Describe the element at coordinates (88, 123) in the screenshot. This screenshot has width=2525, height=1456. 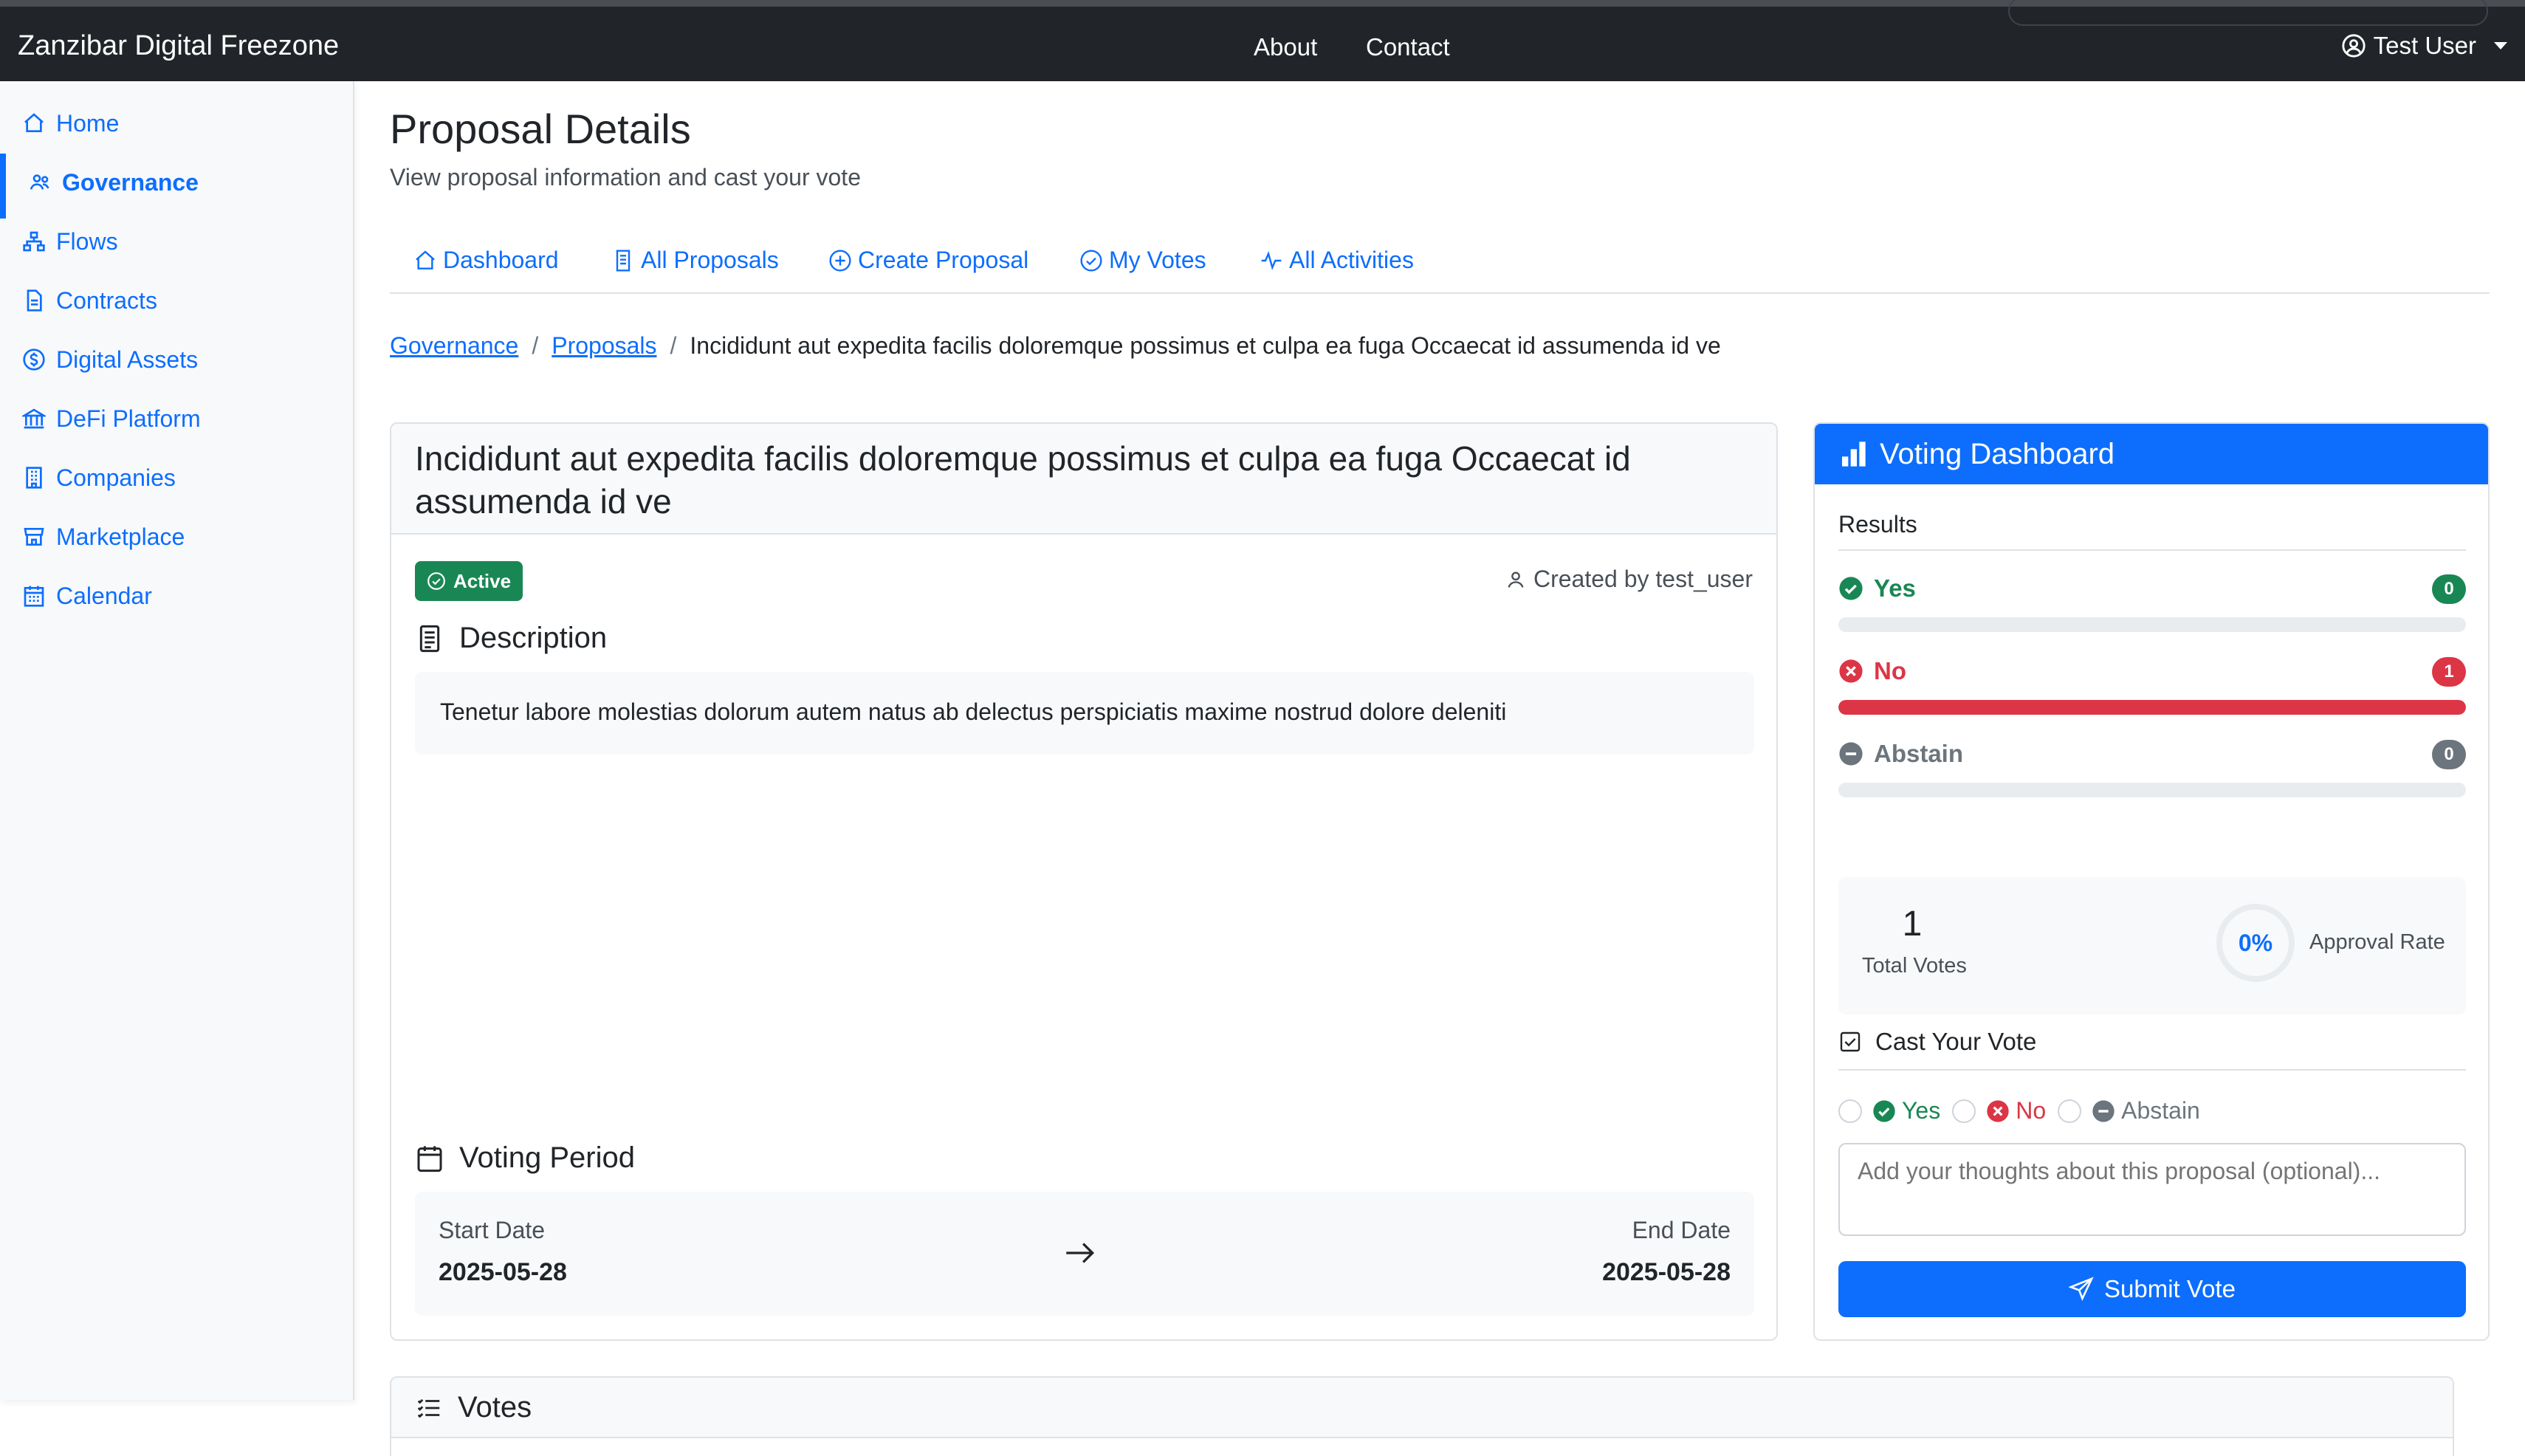
I see `sidebar-item-label: Home` at that location.